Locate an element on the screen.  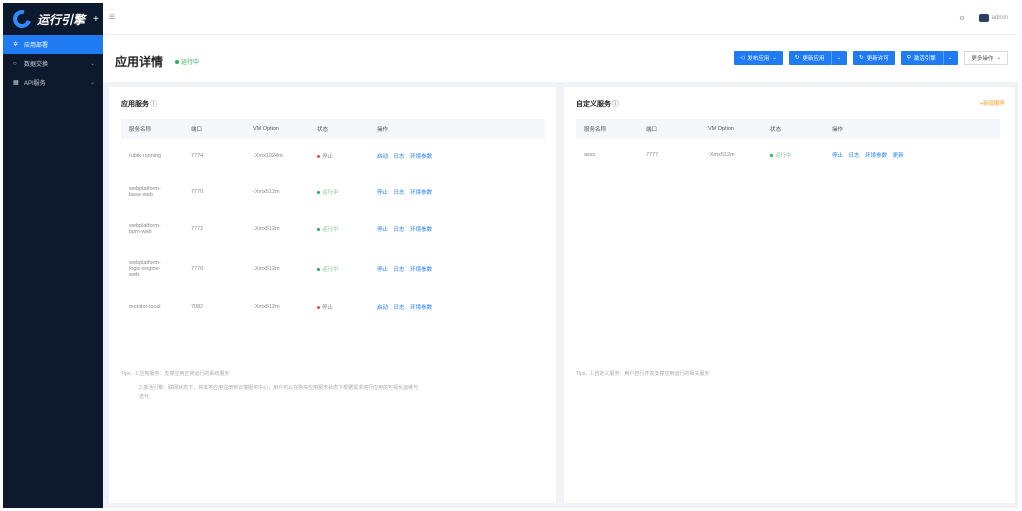
add-service-link: +新增服务 is located at coordinates (992, 103).